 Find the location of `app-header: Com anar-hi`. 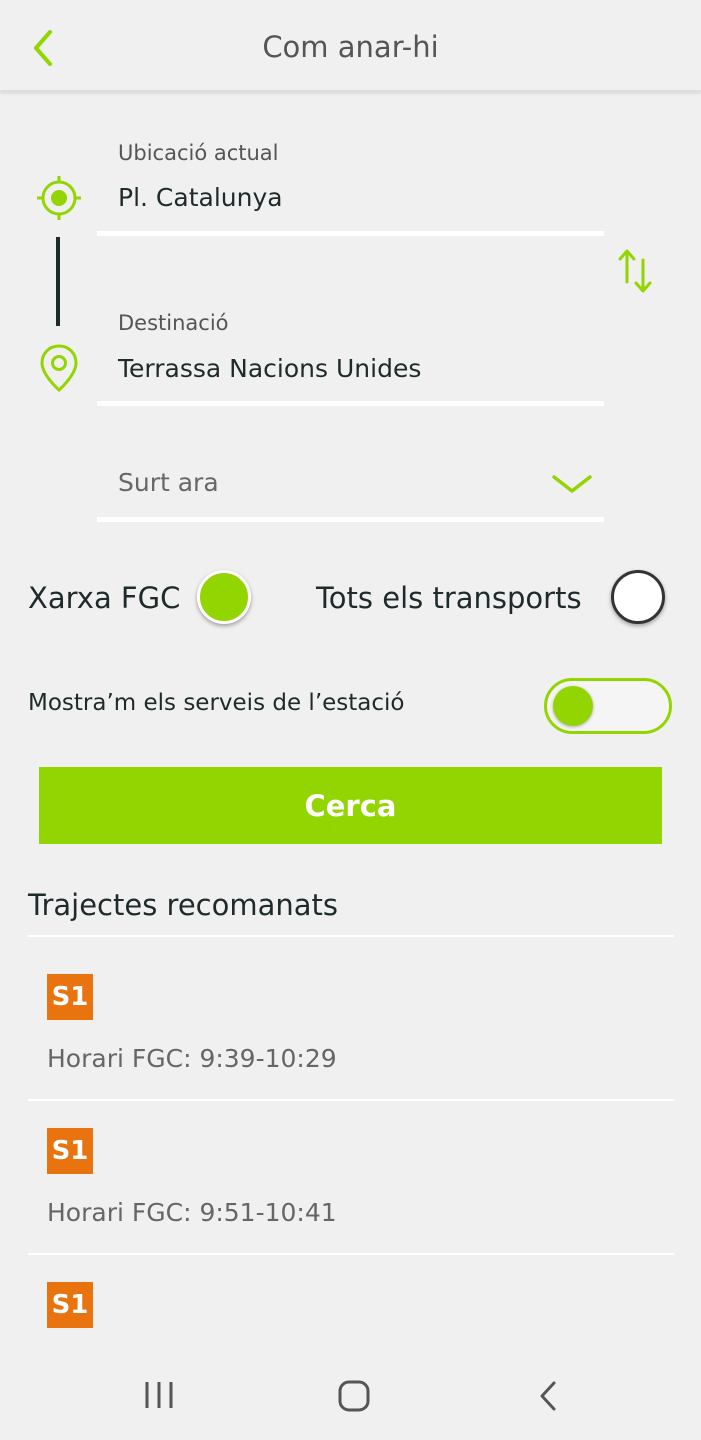

app-header: Com anar-hi is located at coordinates (350, 46).